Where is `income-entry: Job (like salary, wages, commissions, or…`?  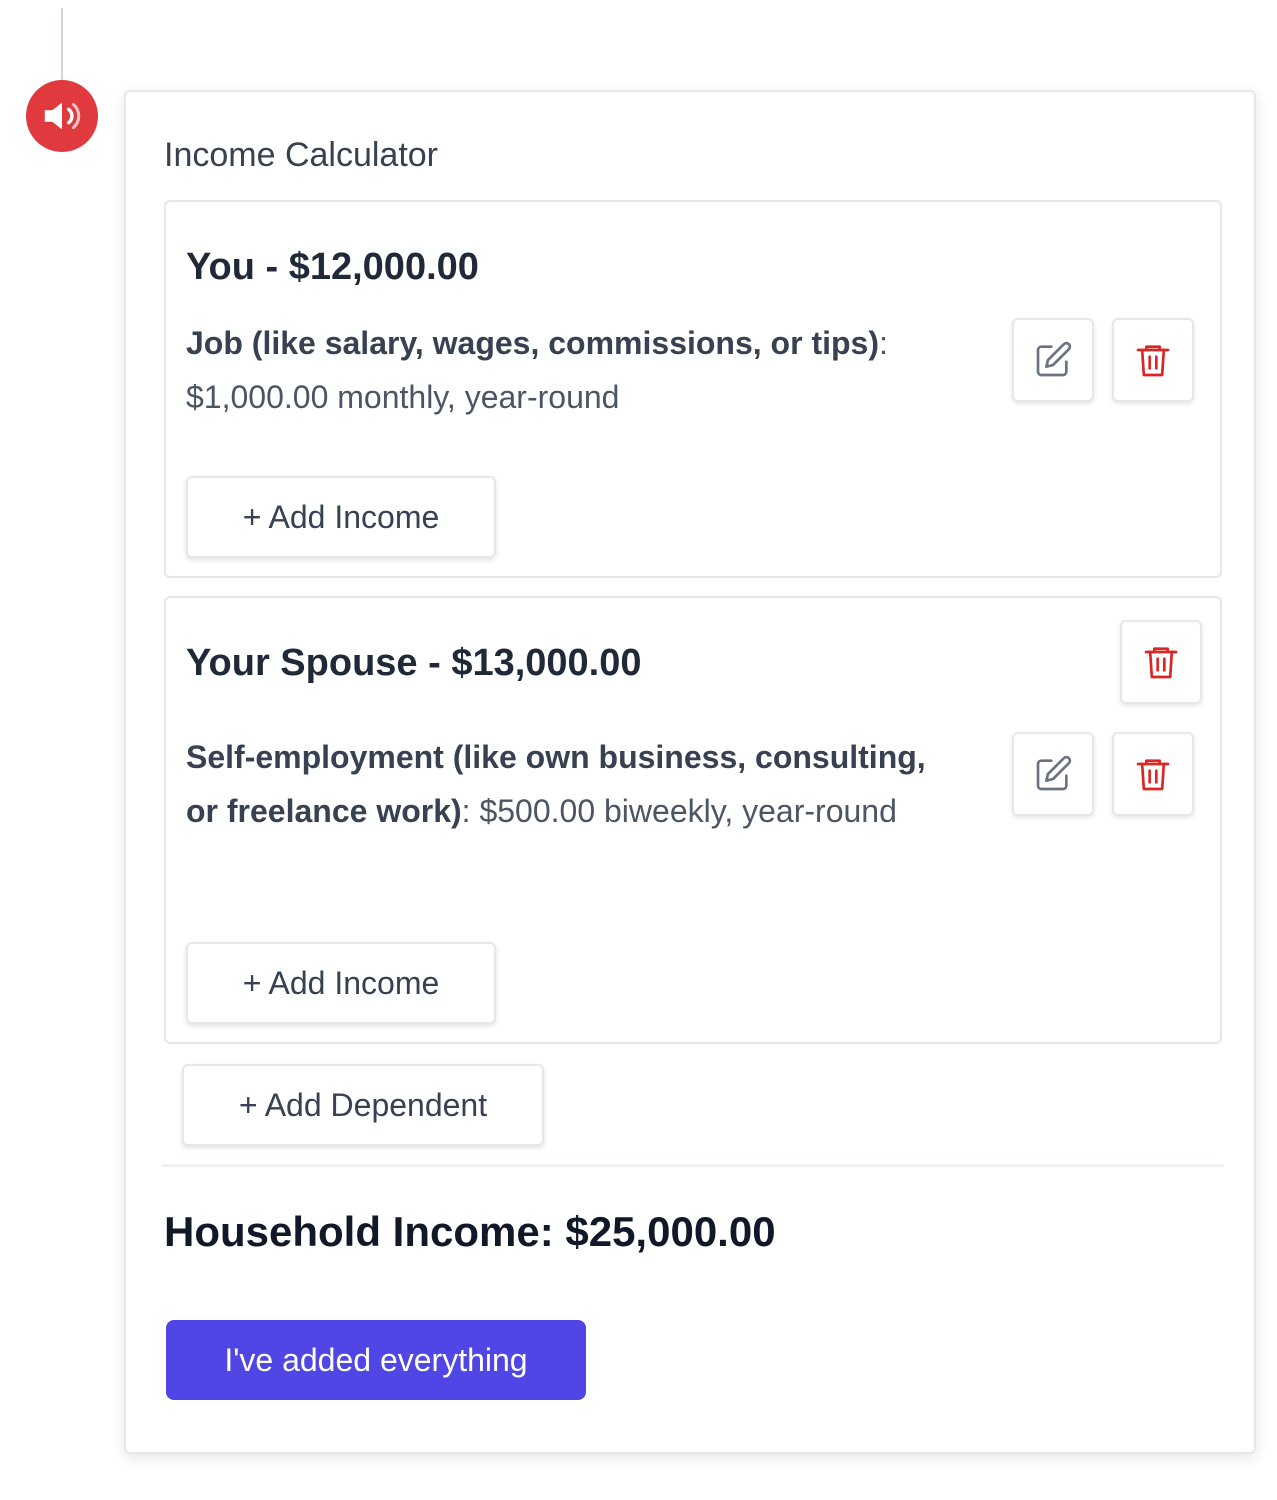 income-entry: Job (like salary, wages, commissions, or… is located at coordinates (556, 370).